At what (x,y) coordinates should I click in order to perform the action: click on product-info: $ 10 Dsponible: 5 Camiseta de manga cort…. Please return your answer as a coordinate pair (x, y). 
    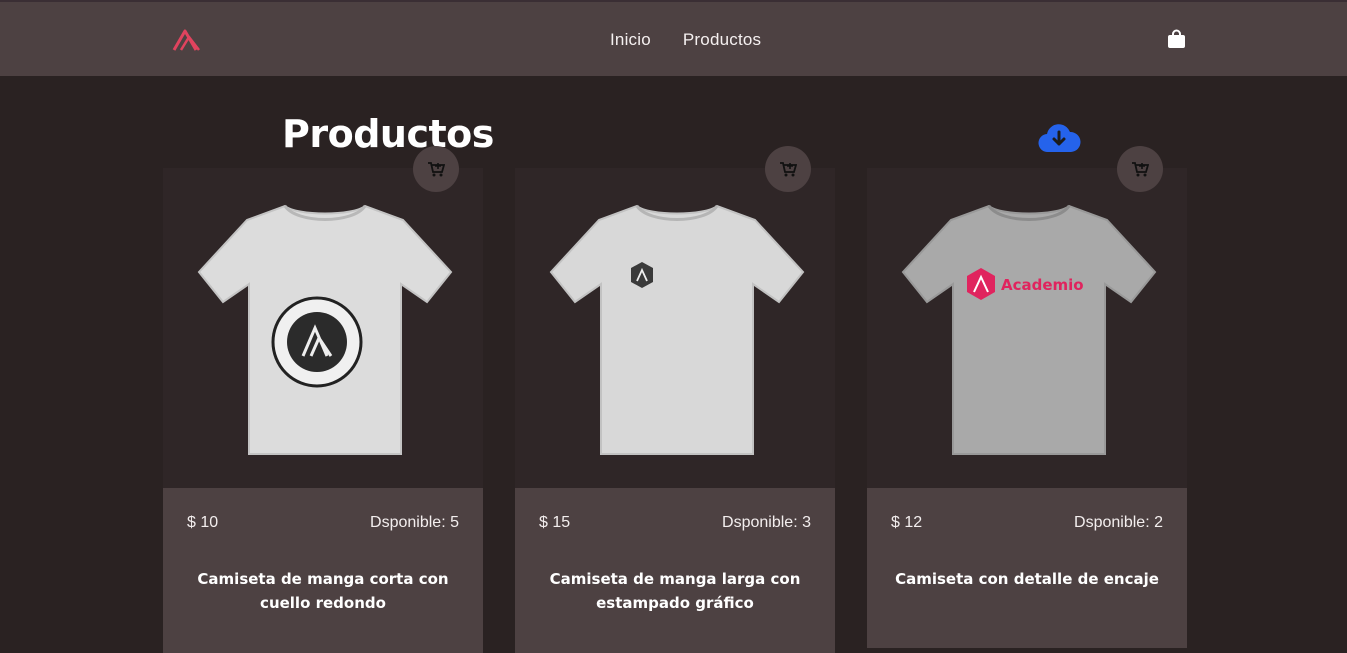
    Looking at the image, I should click on (323, 570).